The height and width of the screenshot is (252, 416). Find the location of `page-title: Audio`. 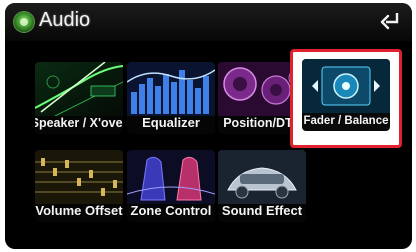

page-title: Audio is located at coordinates (65, 20).